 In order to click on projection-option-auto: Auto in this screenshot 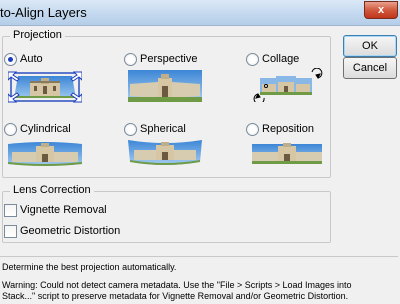, I will do `click(23, 60)`.